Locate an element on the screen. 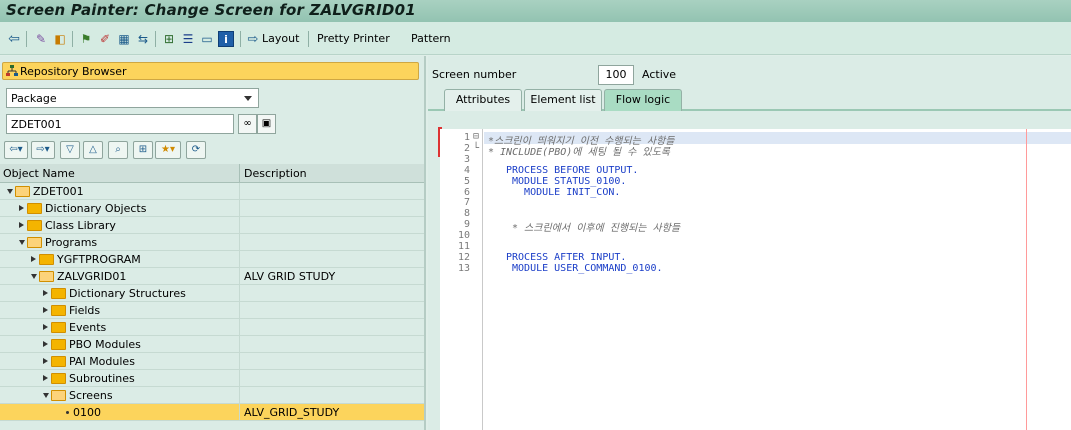  tab-element-list: Element list is located at coordinates (563, 100).